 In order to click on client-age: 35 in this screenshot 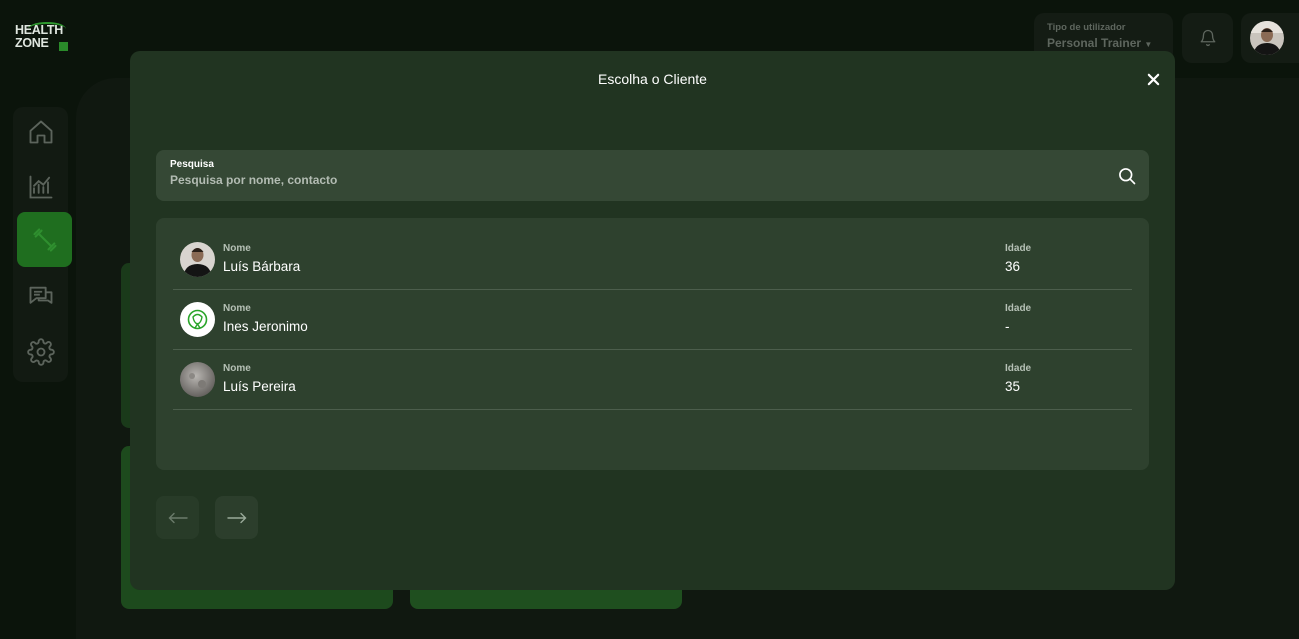, I will do `click(1013, 386)`.